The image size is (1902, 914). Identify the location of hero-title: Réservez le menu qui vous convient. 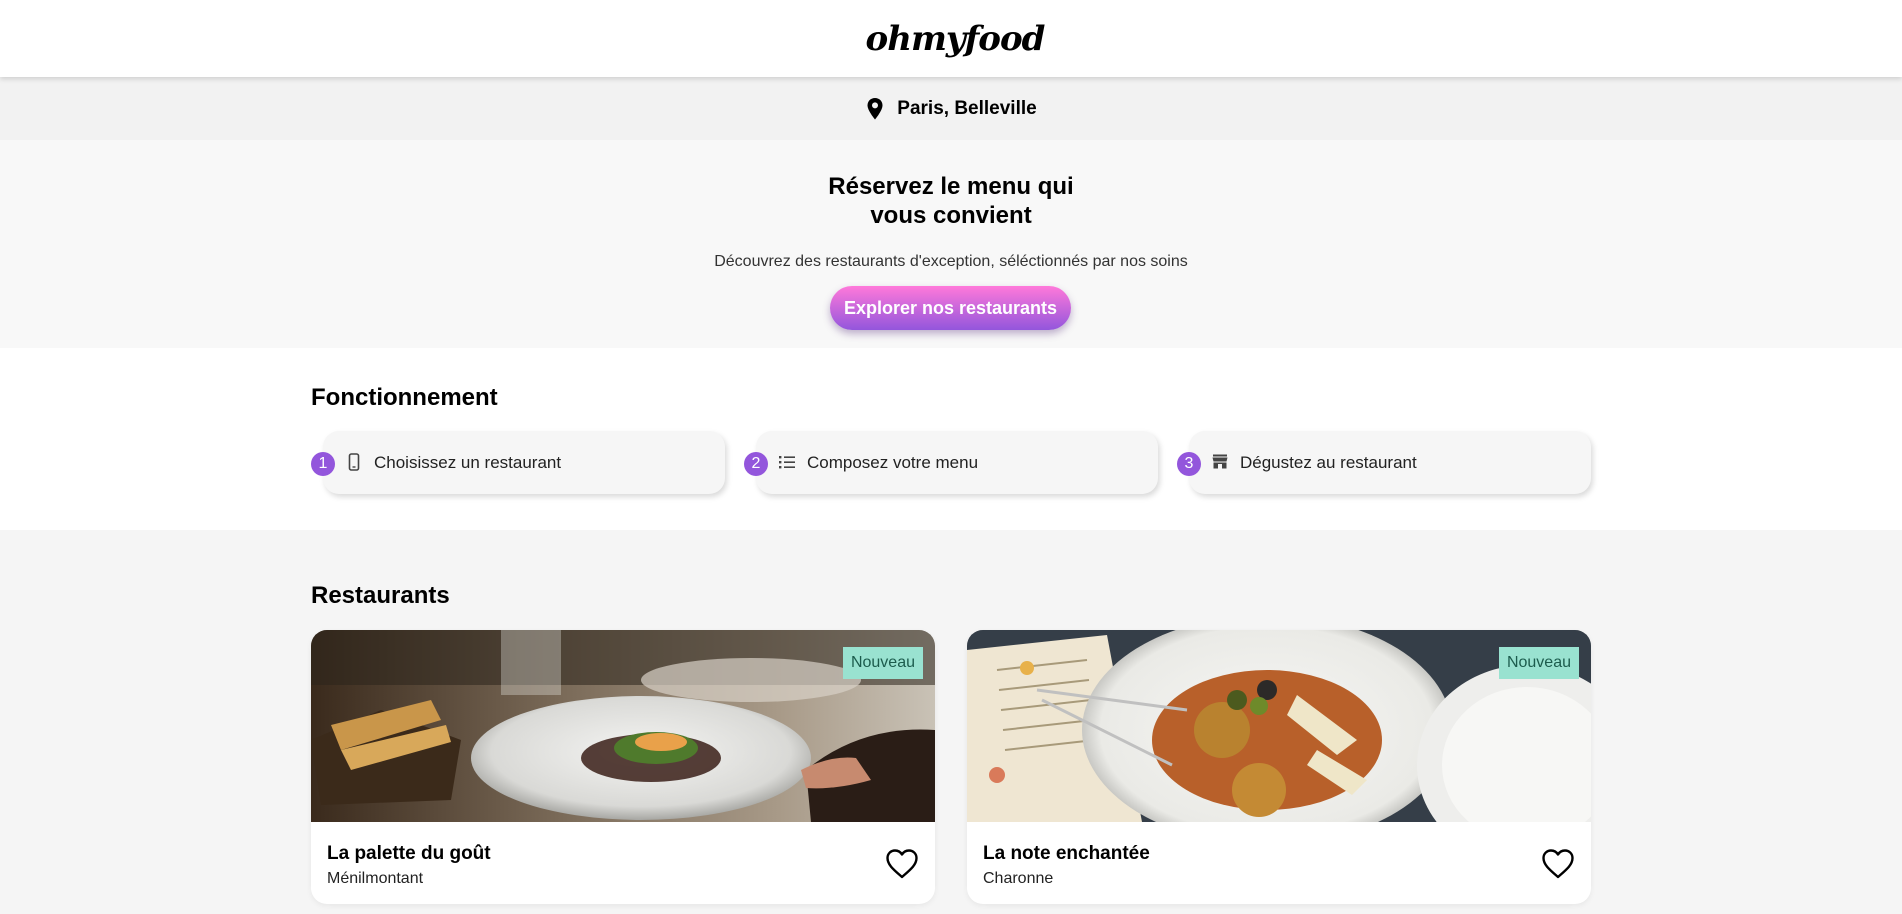
(951, 201).